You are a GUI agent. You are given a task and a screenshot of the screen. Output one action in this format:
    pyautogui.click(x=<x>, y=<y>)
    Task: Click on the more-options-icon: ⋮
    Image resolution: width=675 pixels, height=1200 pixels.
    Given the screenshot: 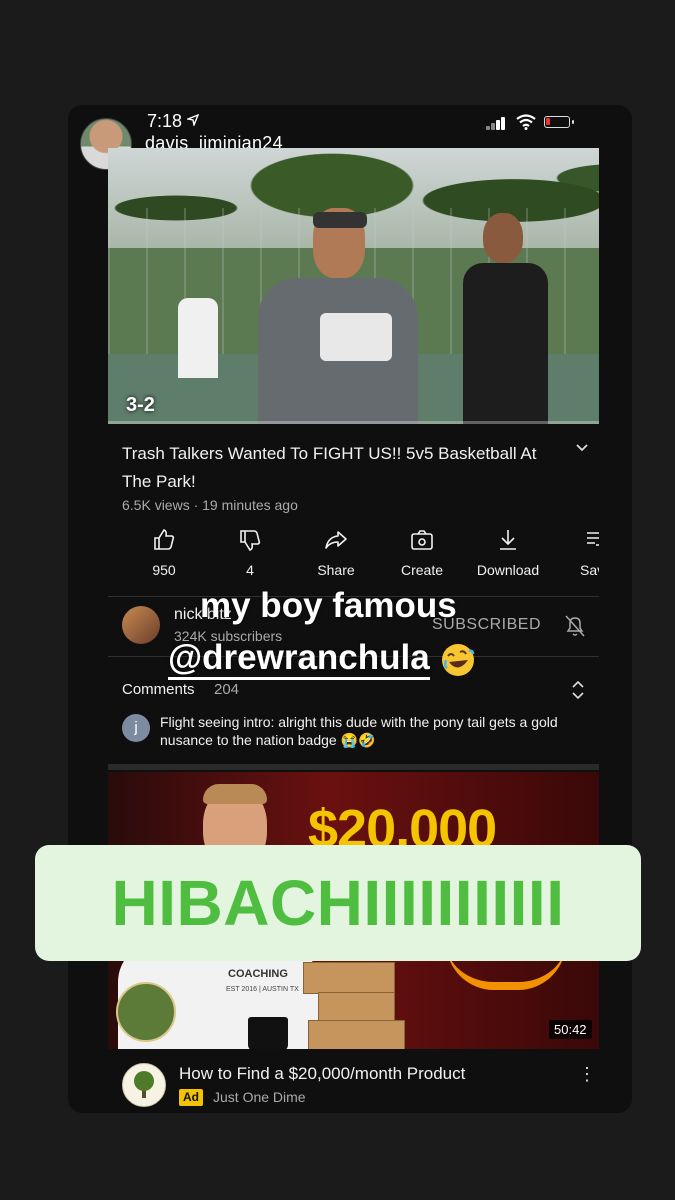 What is the action you would take?
    pyautogui.click(x=587, y=1074)
    